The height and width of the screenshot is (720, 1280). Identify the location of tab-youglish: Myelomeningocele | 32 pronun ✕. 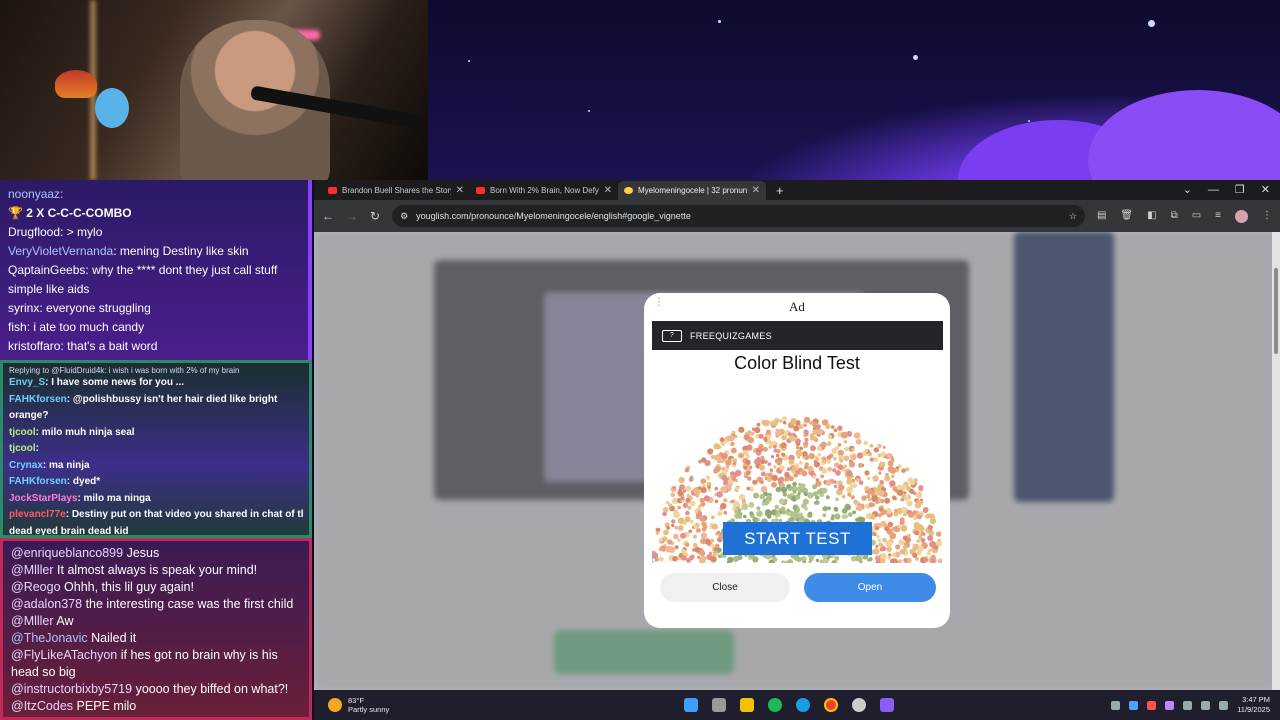
(692, 190).